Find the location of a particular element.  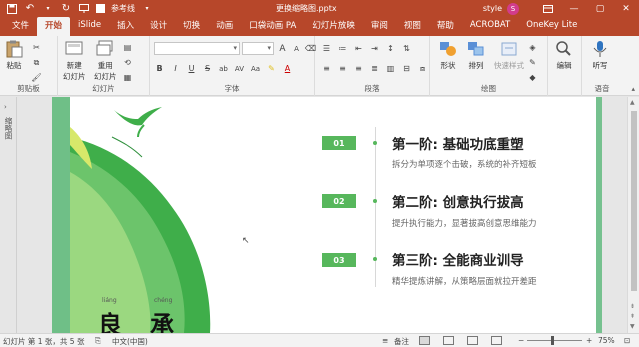

font-size-combo: ▾ is located at coordinates (258, 48).